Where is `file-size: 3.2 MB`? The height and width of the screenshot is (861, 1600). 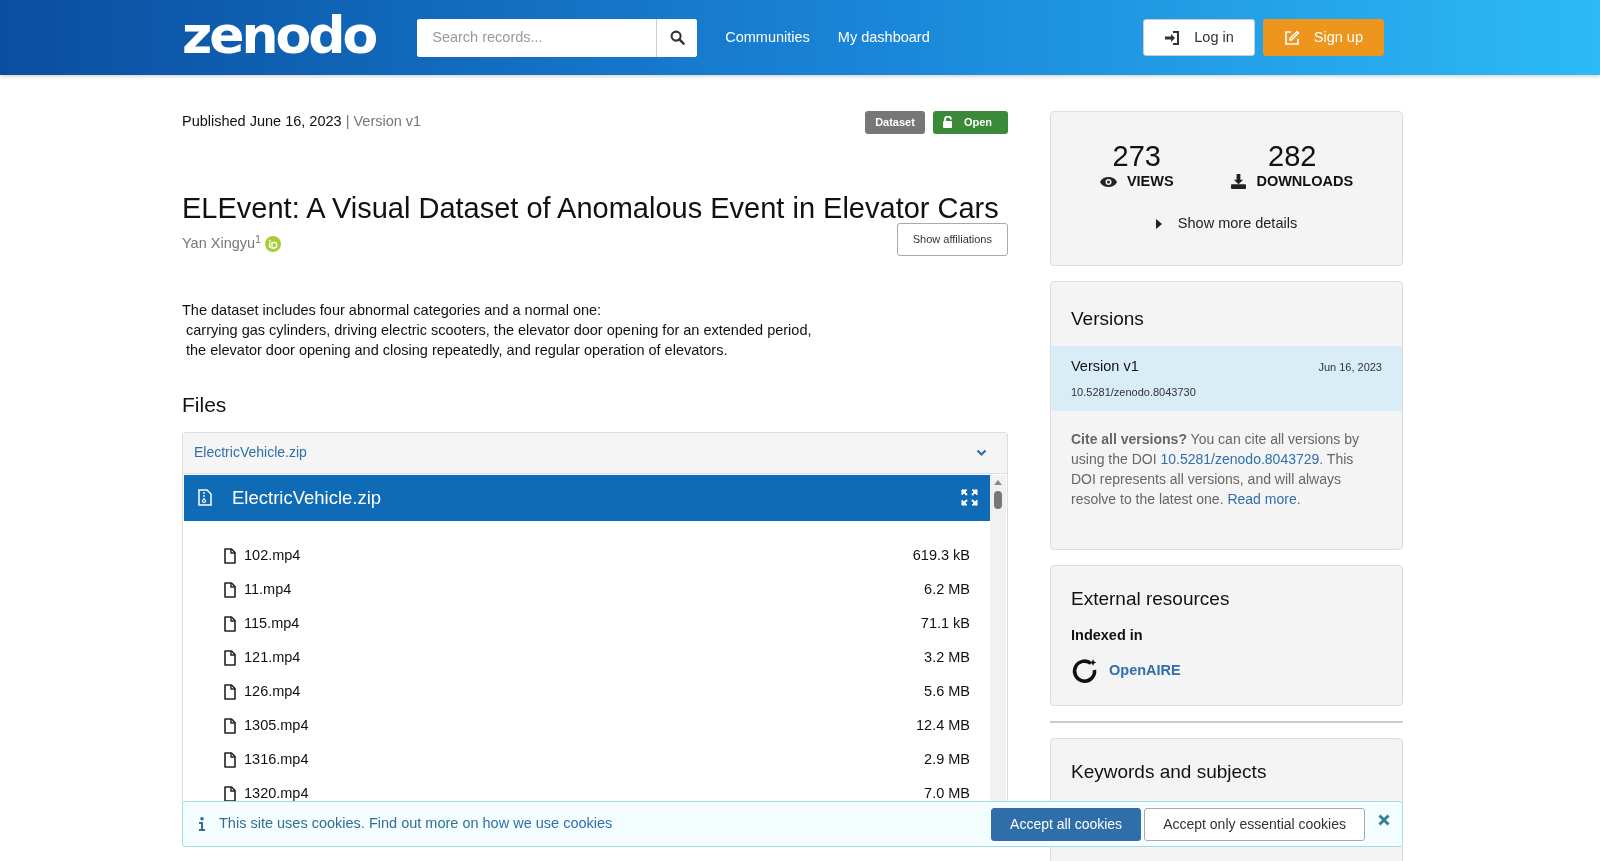 file-size: 3.2 MB is located at coordinates (947, 658).